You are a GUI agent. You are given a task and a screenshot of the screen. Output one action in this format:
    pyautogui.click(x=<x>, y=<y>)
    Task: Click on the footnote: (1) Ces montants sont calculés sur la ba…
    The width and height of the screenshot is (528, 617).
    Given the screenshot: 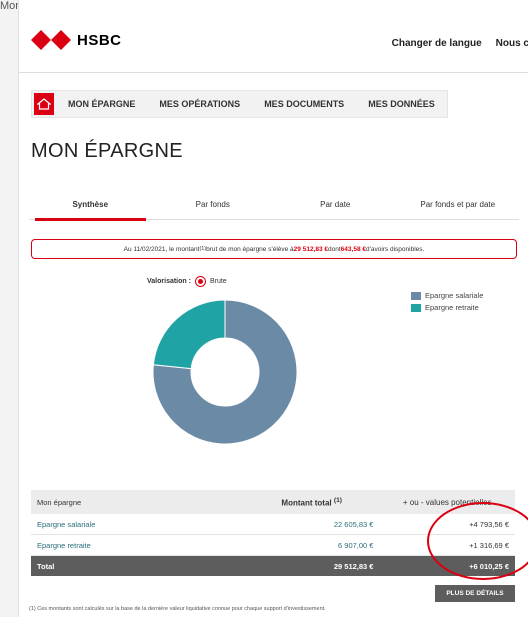 What is the action you would take?
    pyautogui.click(x=177, y=609)
    